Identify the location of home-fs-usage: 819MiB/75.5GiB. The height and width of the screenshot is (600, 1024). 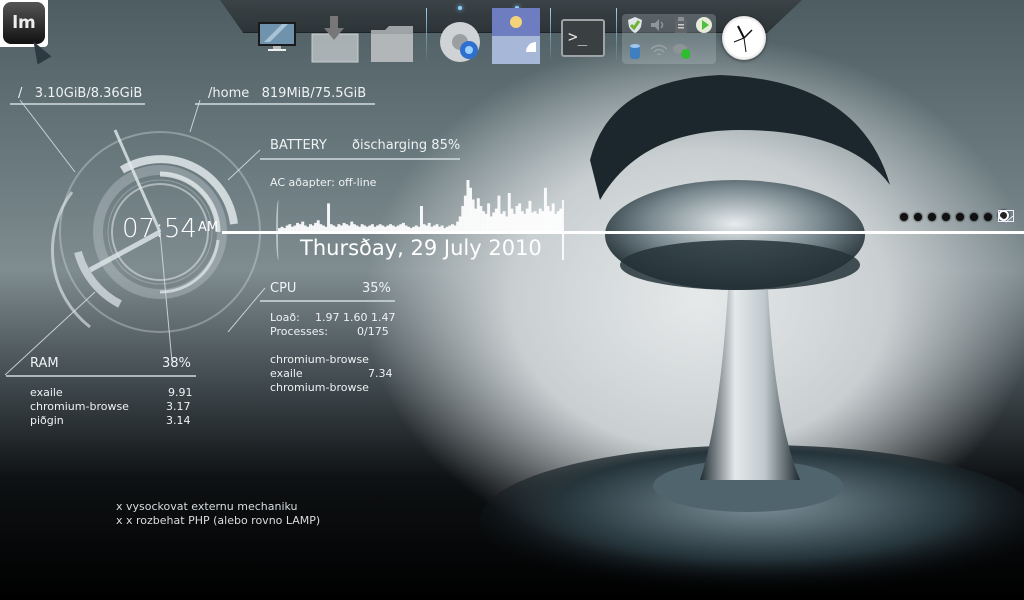
(314, 93).